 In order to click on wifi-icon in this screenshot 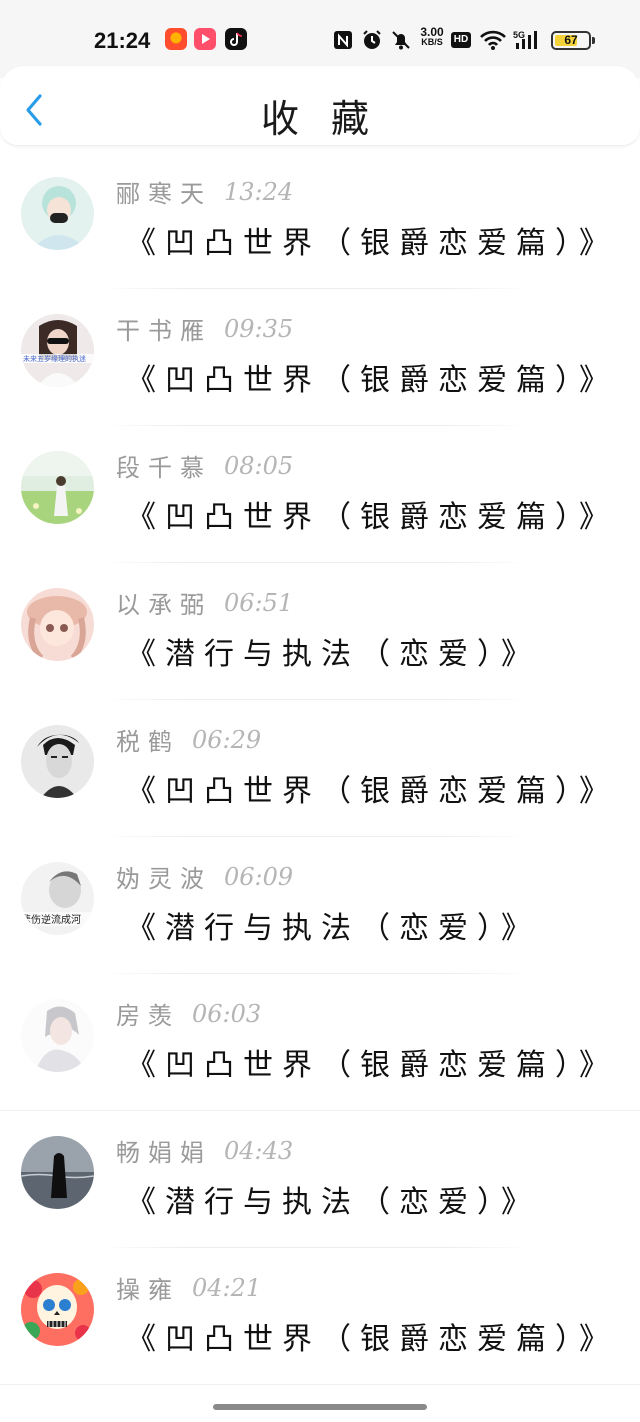, I will do `click(493, 40)`.